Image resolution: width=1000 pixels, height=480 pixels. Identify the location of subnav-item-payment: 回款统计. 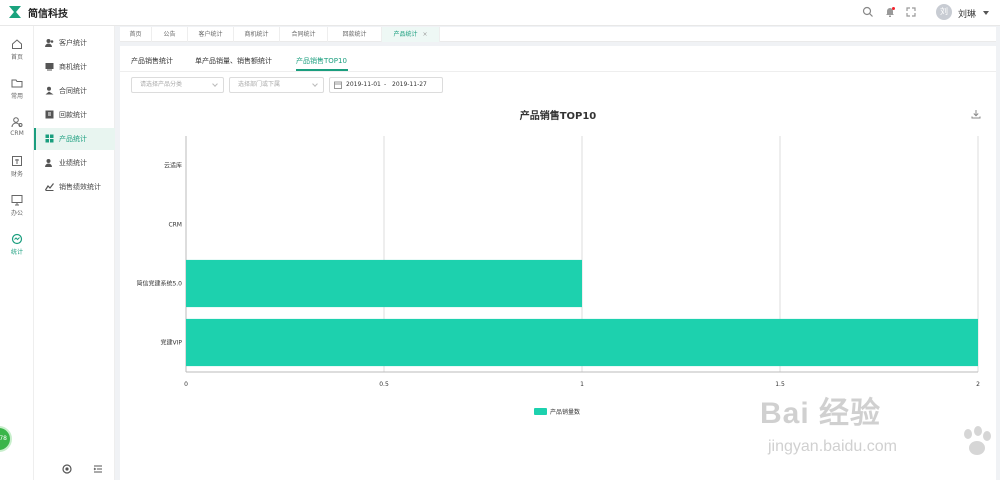
(74, 115).